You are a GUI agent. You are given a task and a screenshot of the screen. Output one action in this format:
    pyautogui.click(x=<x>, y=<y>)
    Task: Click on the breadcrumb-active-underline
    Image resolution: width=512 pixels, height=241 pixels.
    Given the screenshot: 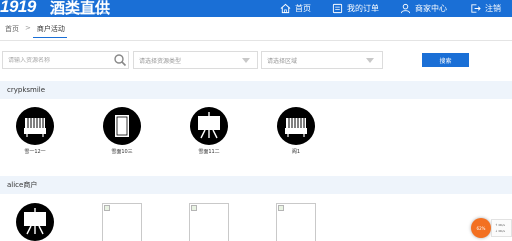 What is the action you would take?
    pyautogui.click(x=50, y=37)
    